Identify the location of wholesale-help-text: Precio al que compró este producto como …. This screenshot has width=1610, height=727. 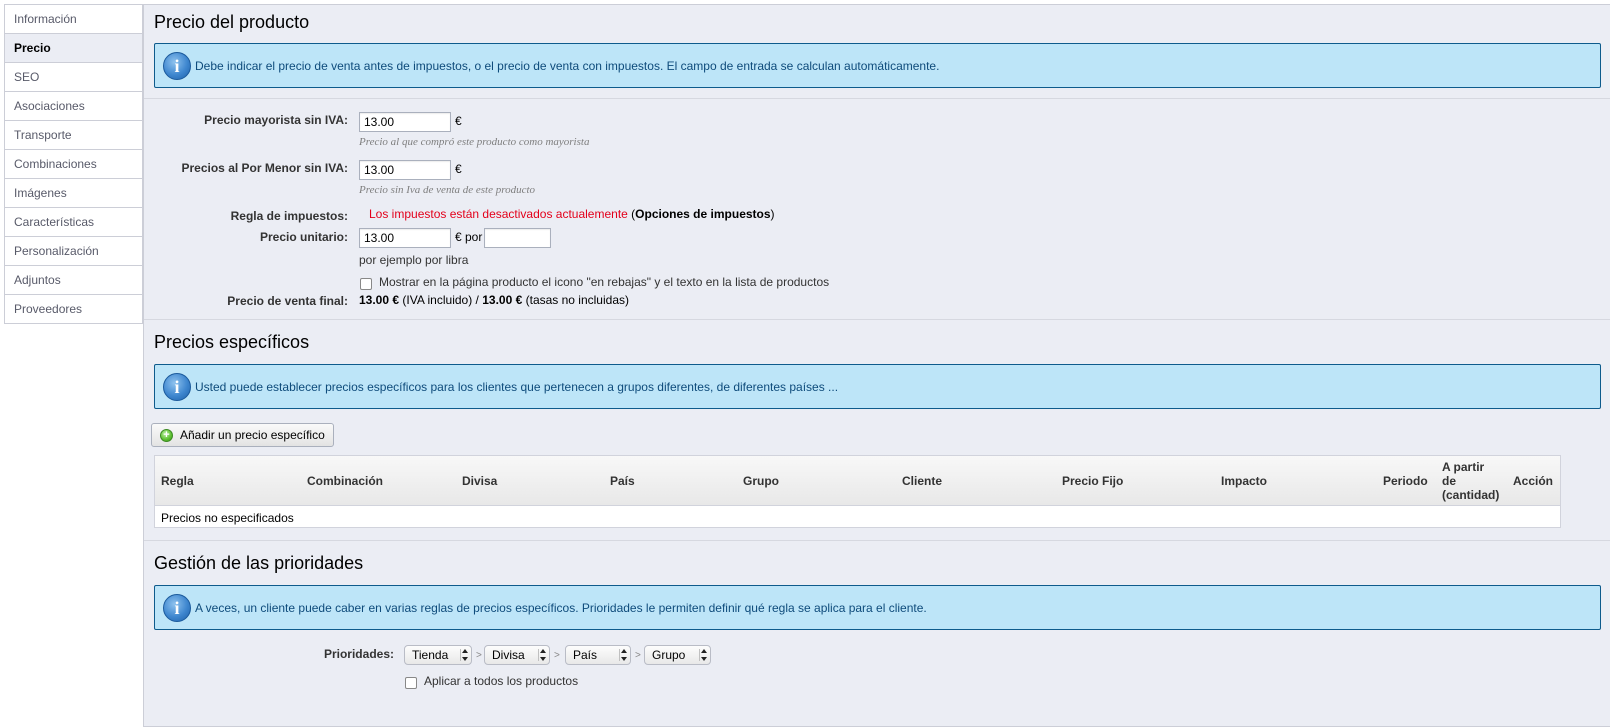
(474, 142).